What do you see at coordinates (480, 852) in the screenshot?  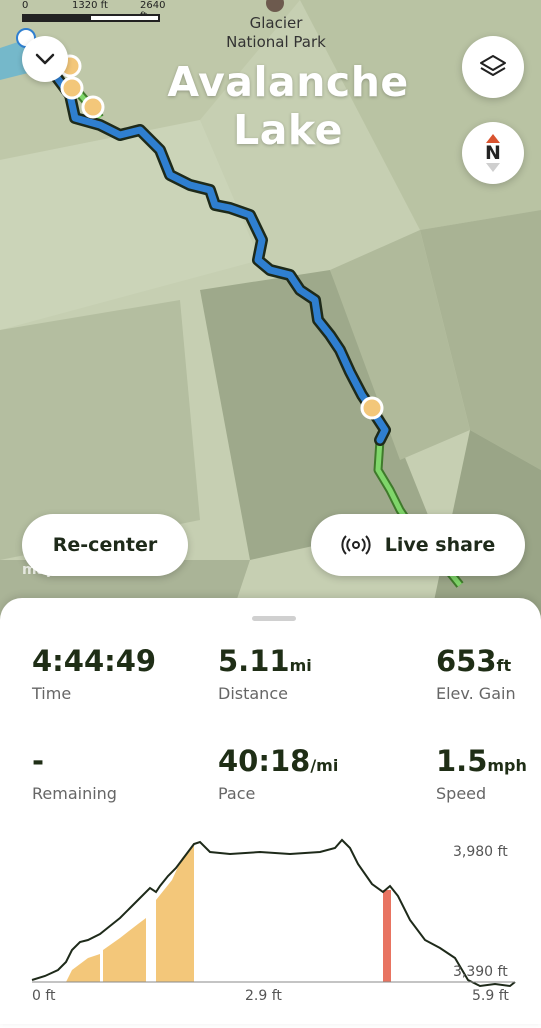 I see `elevation-max-label: 3,980 ft` at bounding box center [480, 852].